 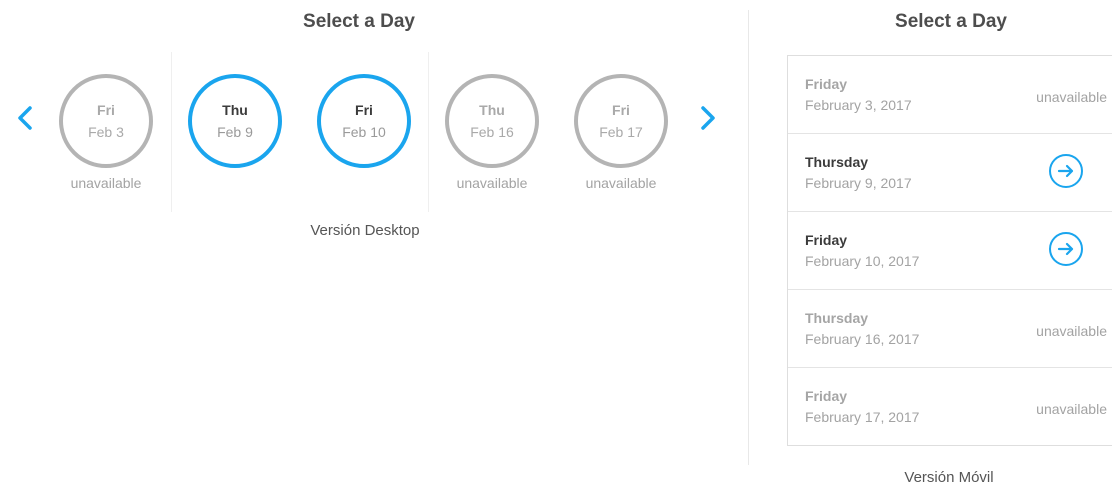 I want to click on list-item: Friday February 3, 2017 unavailable, so click(x=950, y=95).